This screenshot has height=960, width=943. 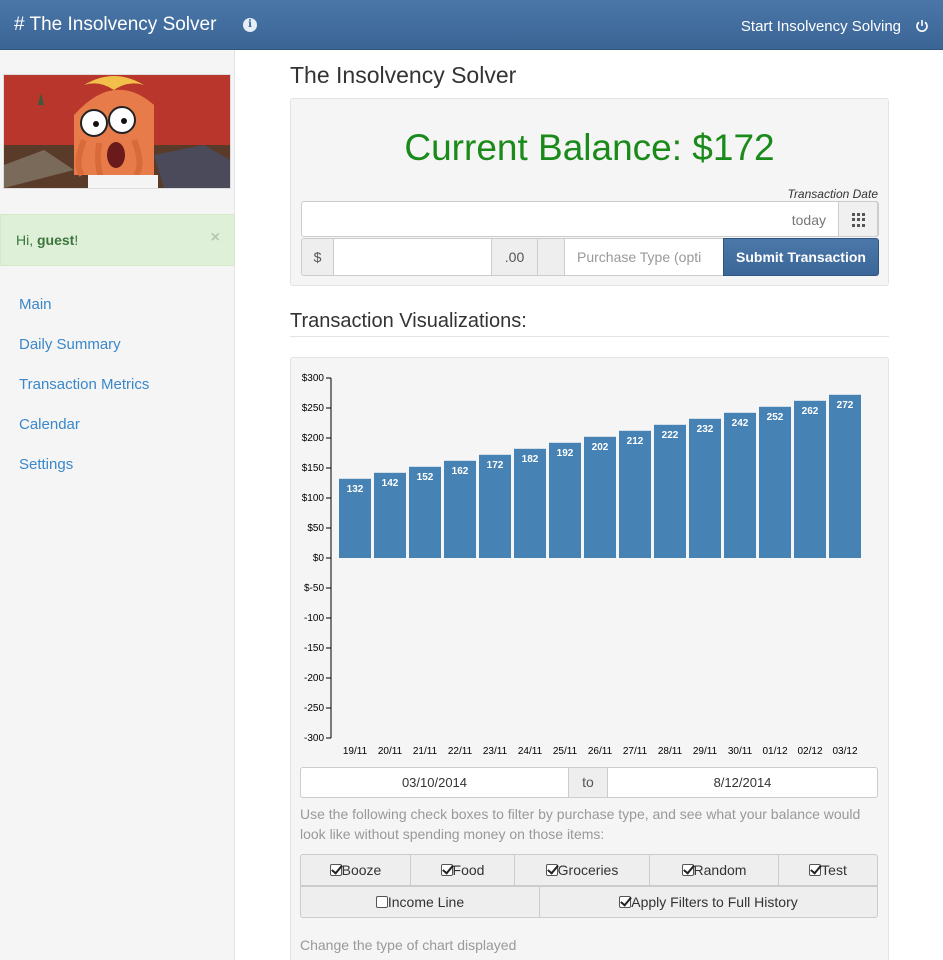 I want to click on bar-data-label: 212, so click(x=635, y=441).